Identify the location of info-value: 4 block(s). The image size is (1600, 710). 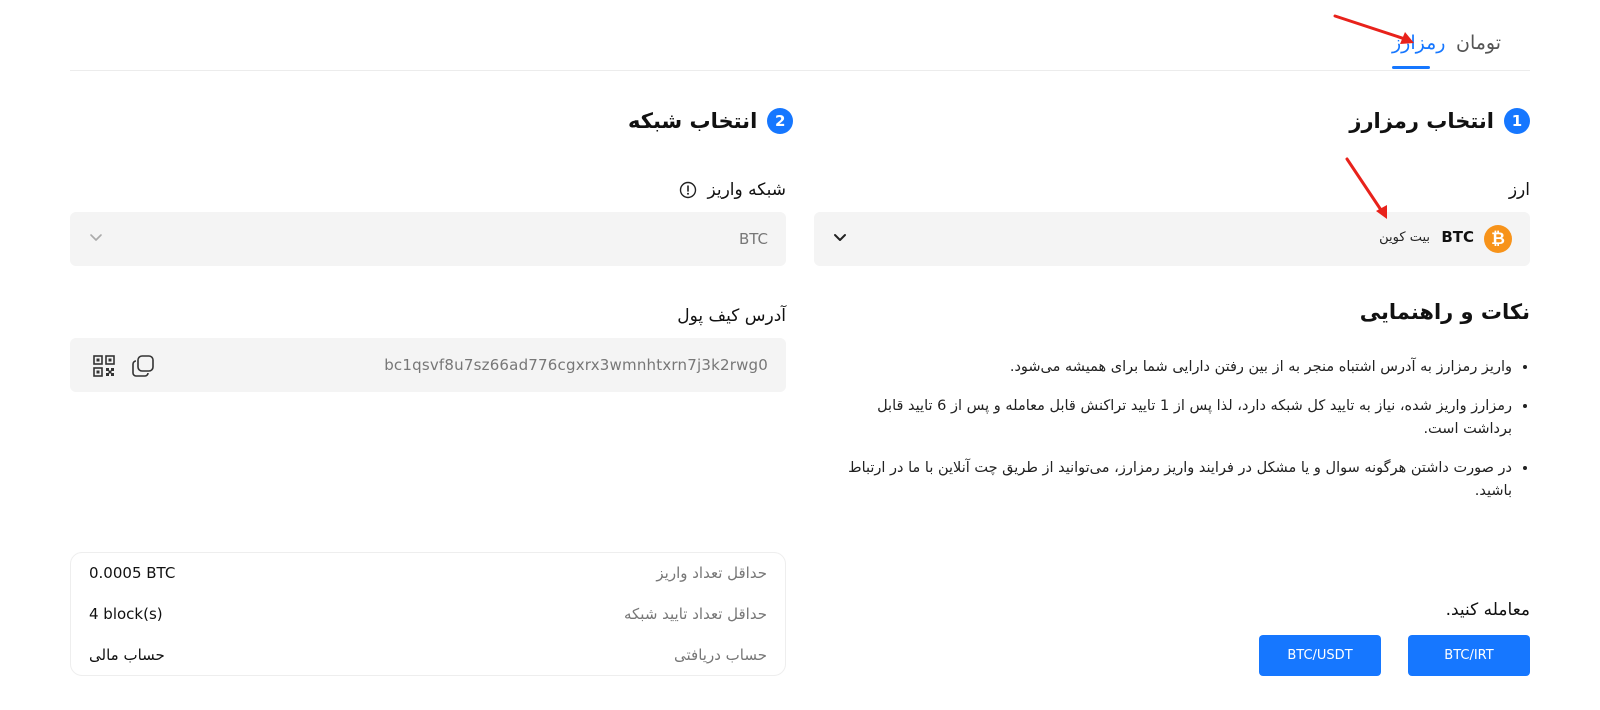
(126, 614).